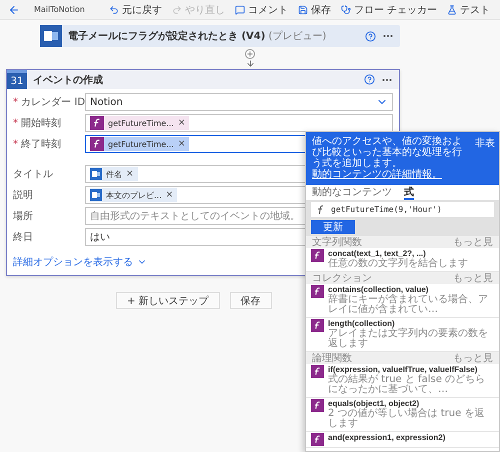 The height and width of the screenshot is (452, 500). I want to click on expression-field: getFutureTime(9,'Hour'), so click(402, 209).